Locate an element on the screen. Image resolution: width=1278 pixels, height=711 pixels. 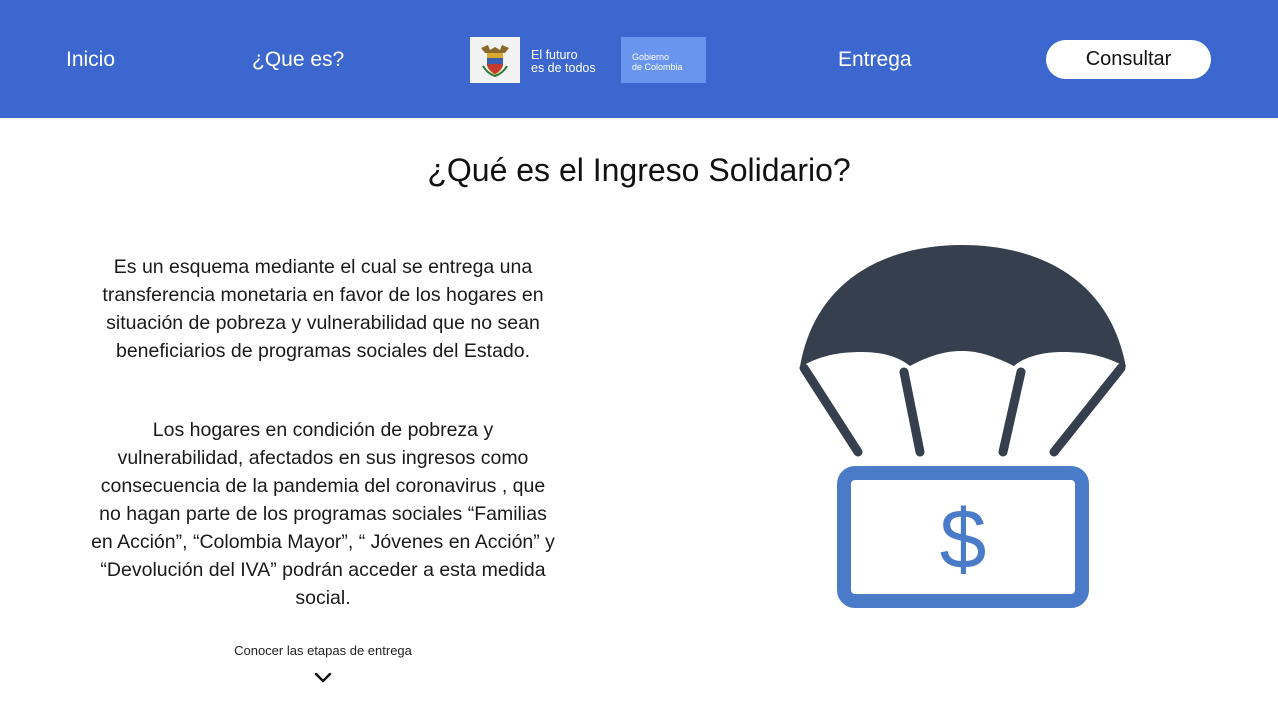
logo-government-badge: Gobierno de Colombia is located at coordinates (663, 60).